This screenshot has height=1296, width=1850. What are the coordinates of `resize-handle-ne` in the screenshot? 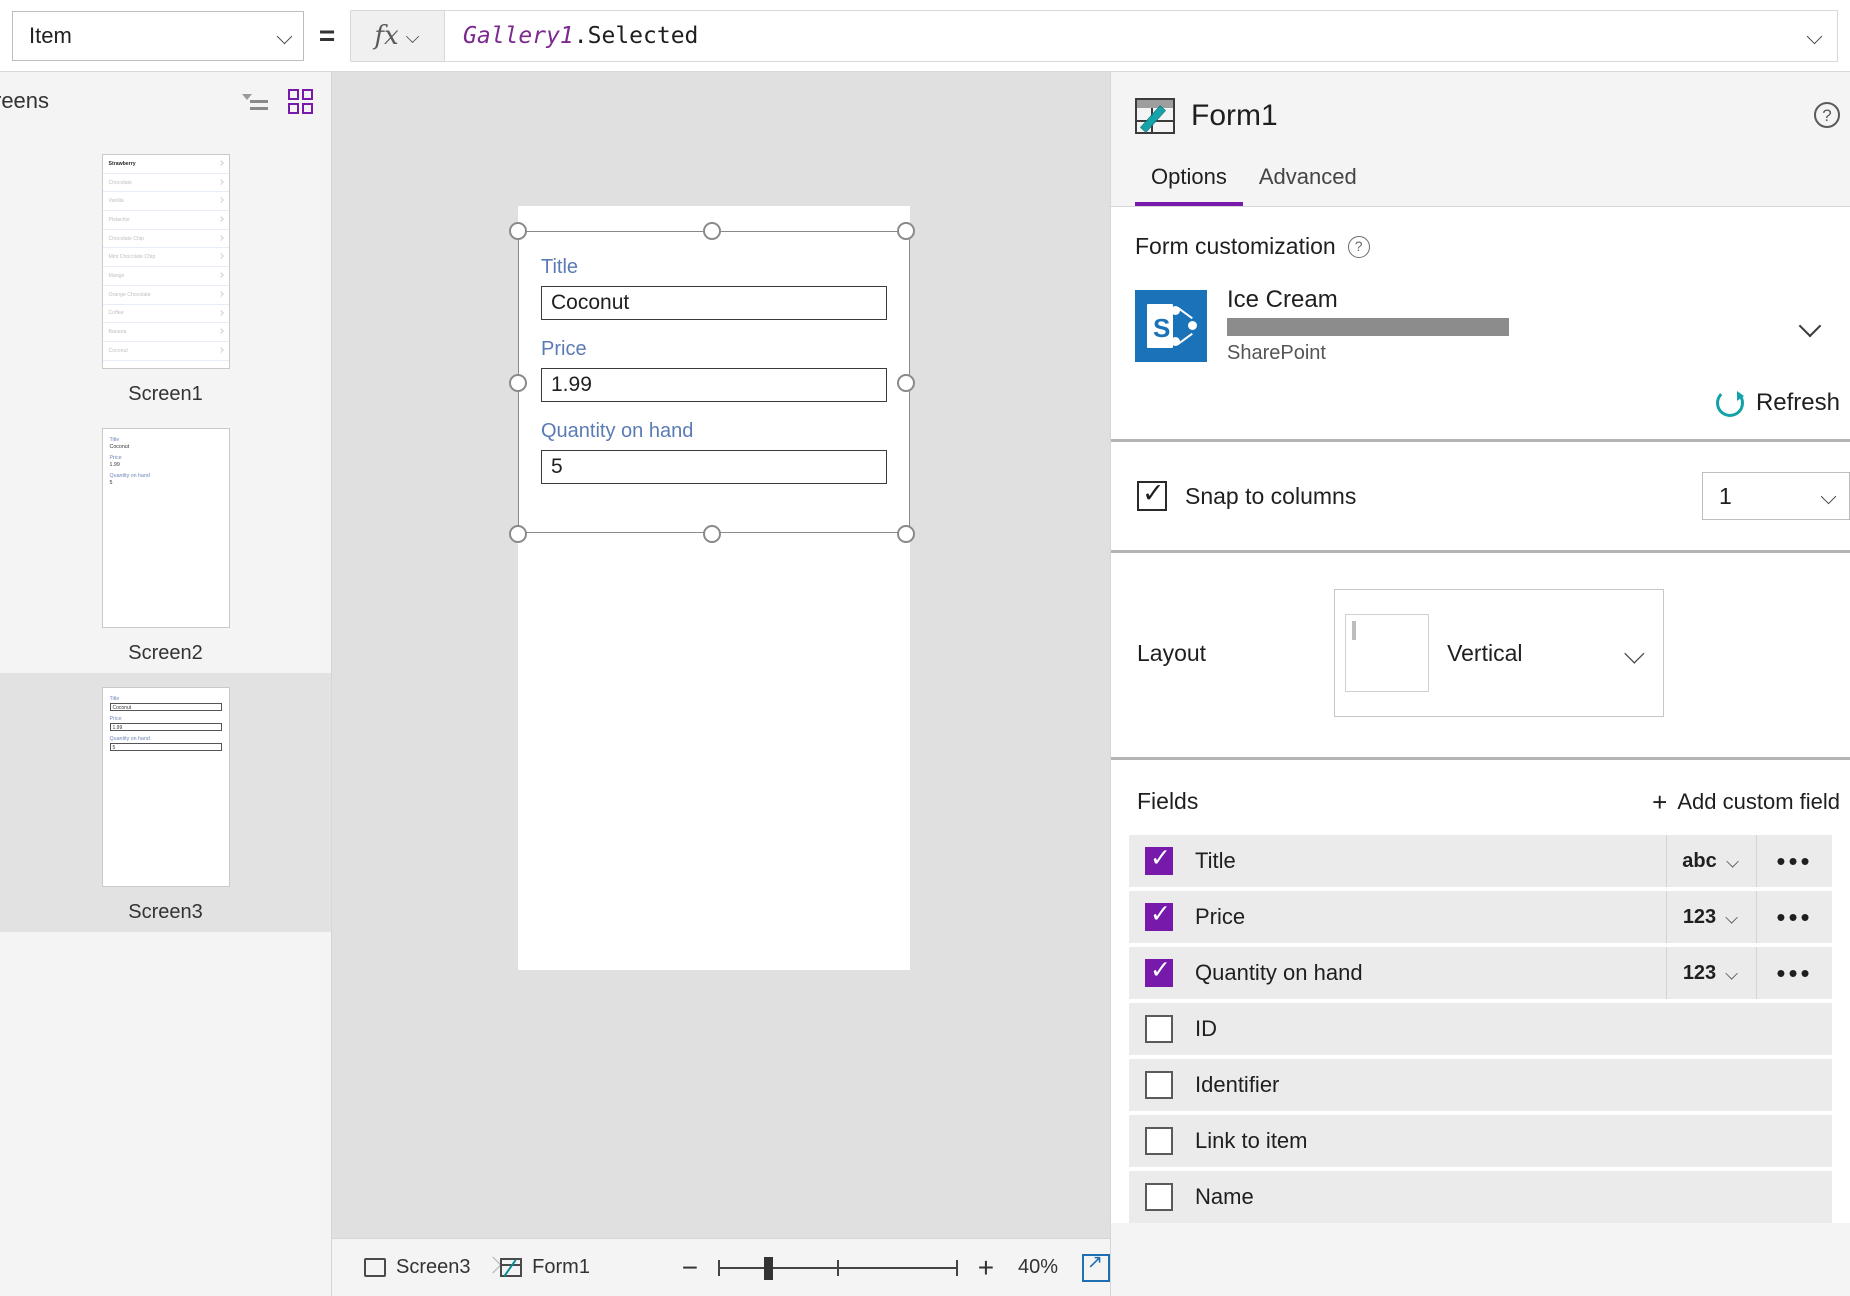 It's located at (906, 231).